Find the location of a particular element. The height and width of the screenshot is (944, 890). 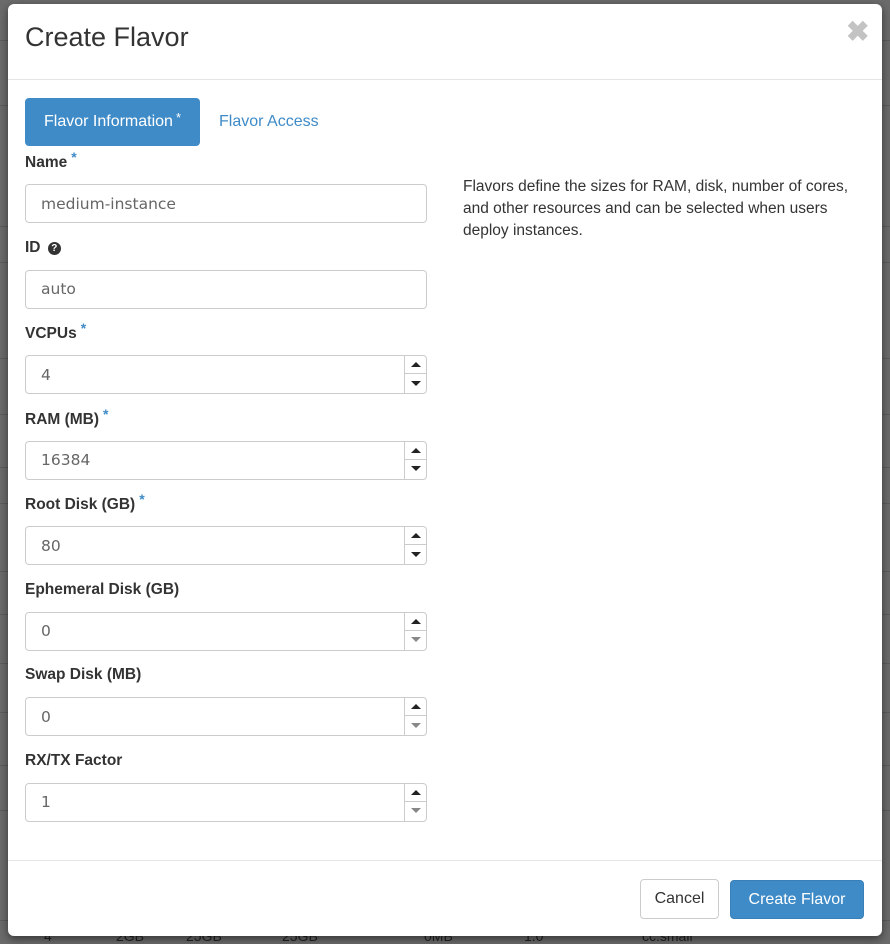

ephemeral-disk-label: Ephemeral Disk (GB) is located at coordinates (102, 589).